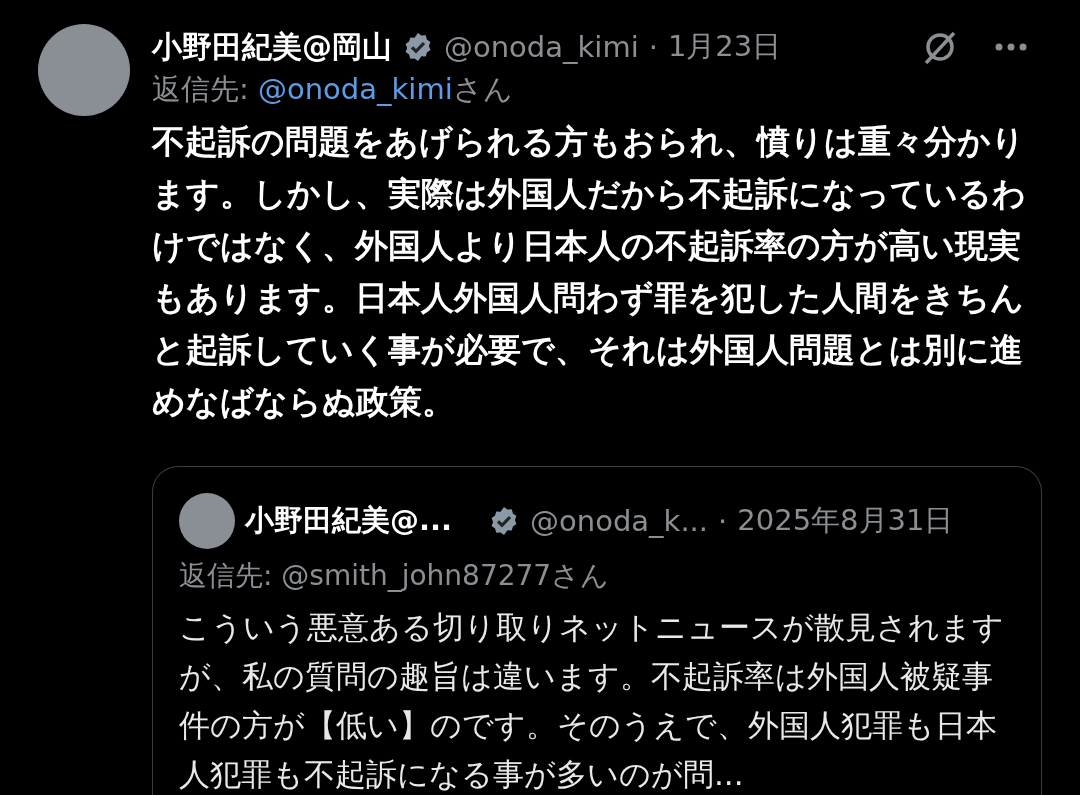 This screenshot has width=1080, height=795. What do you see at coordinates (207, 521) in the screenshot?
I see `avatar` at bounding box center [207, 521].